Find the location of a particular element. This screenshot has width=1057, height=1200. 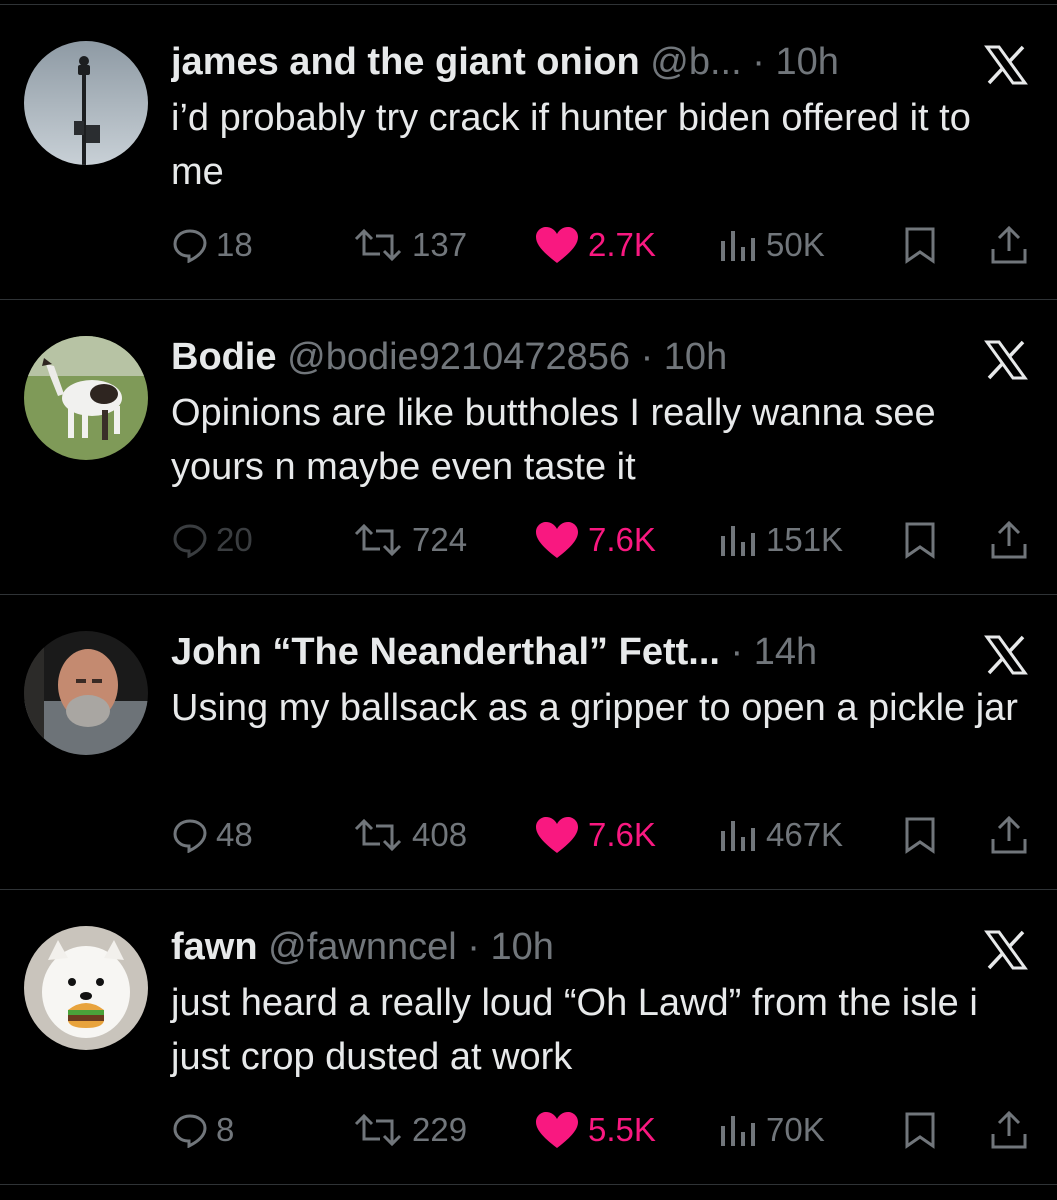

display-name: james and the giant onion is located at coordinates (405, 62).